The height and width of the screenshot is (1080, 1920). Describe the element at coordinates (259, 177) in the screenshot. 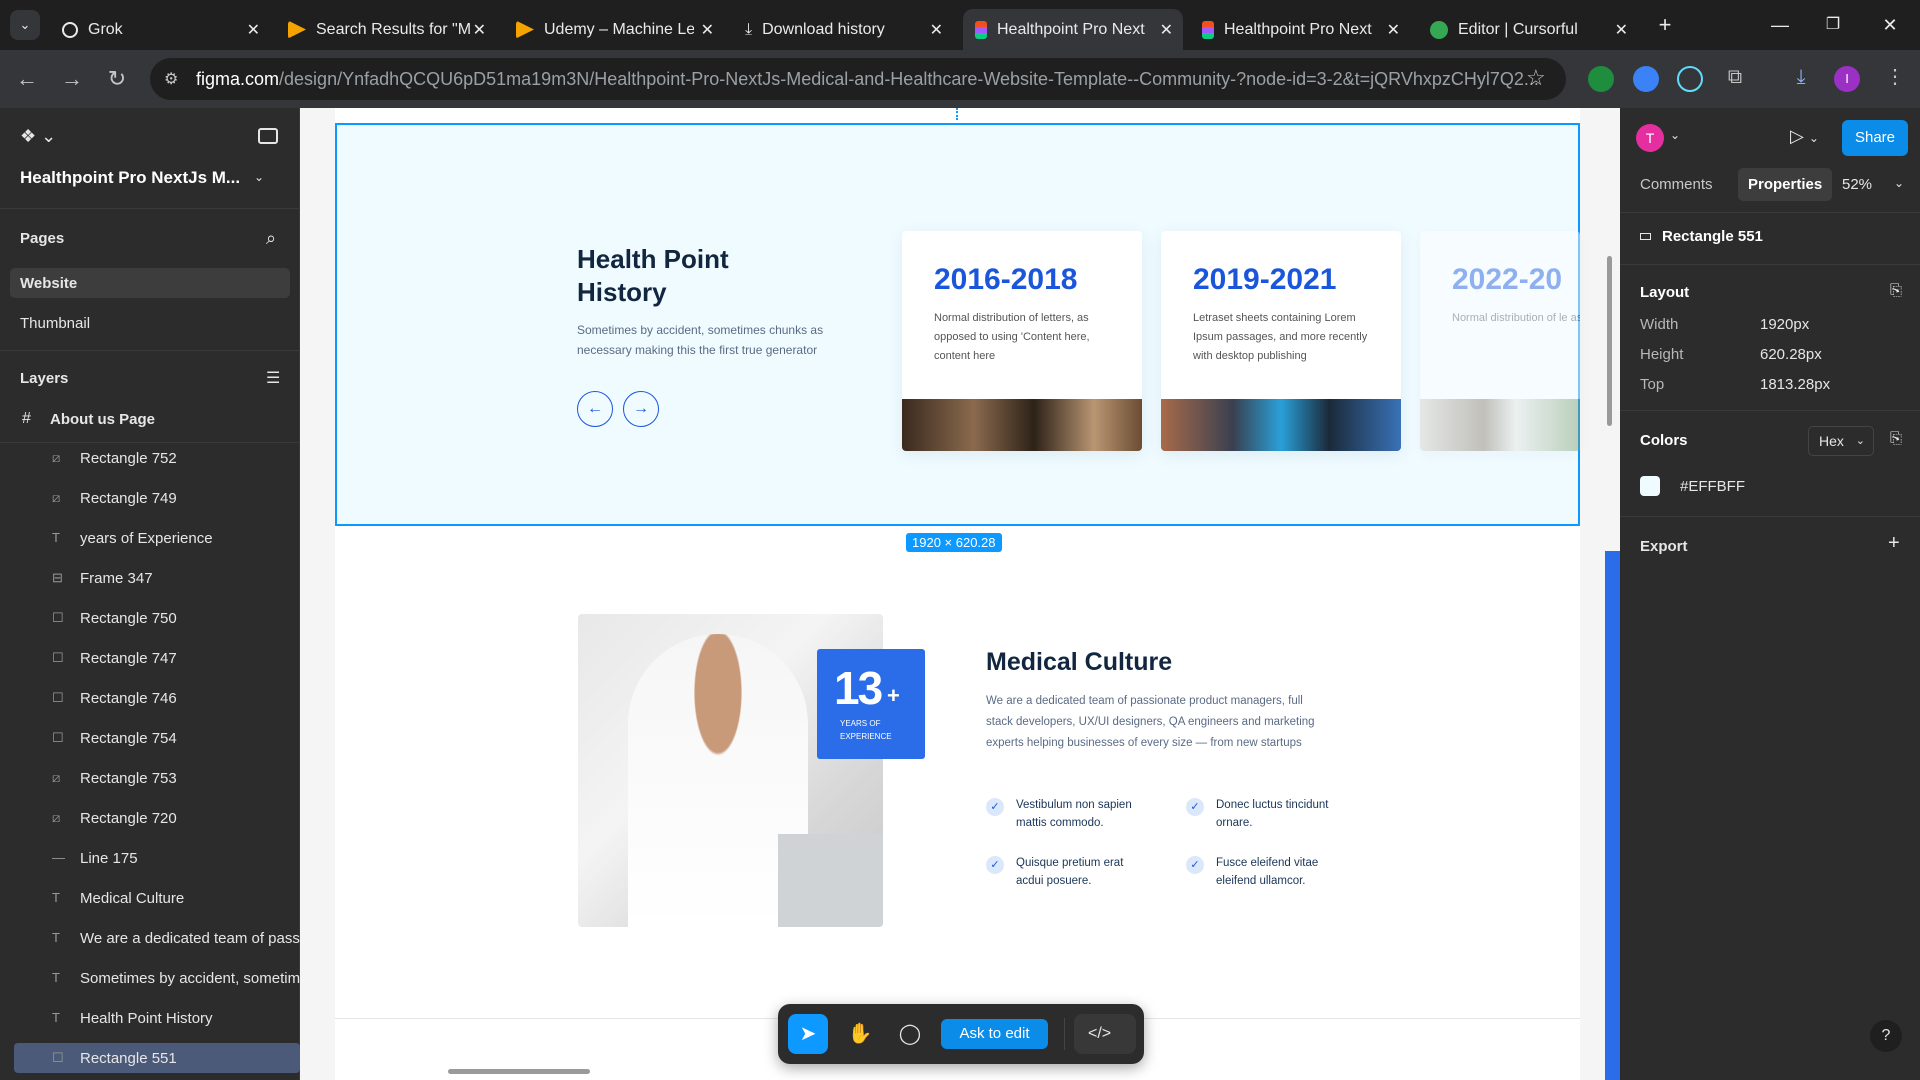

I see `file-menu-chevron-icon: ⌄` at that location.